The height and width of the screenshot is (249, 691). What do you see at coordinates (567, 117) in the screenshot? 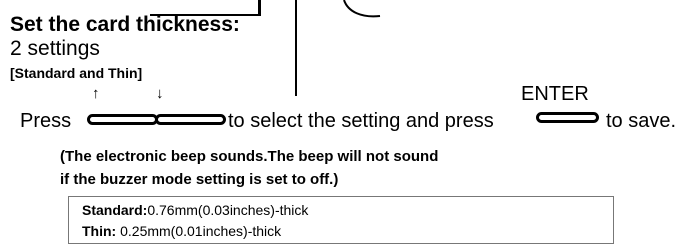
I see `enter-button` at bounding box center [567, 117].